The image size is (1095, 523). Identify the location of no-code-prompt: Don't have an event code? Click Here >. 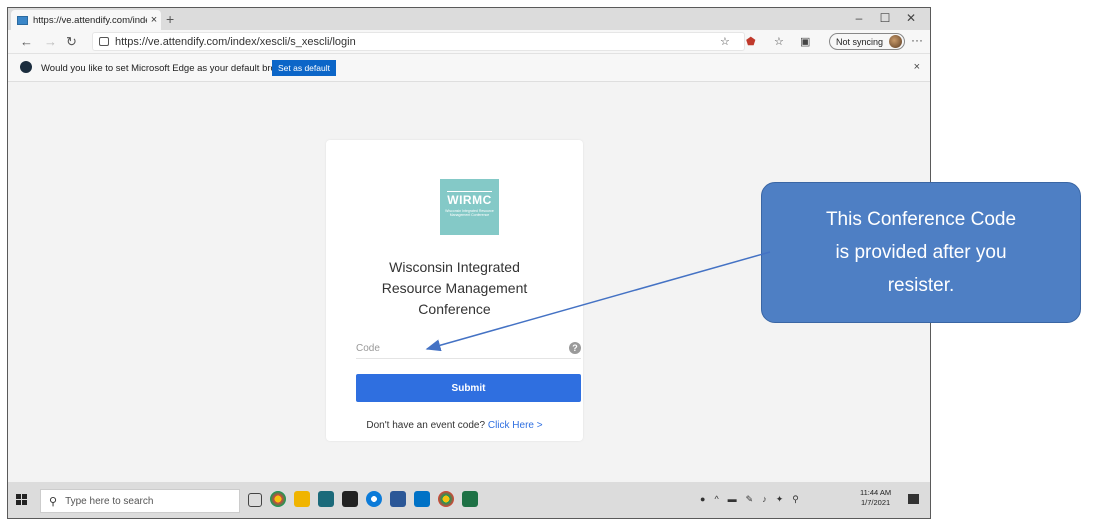
(454, 425).